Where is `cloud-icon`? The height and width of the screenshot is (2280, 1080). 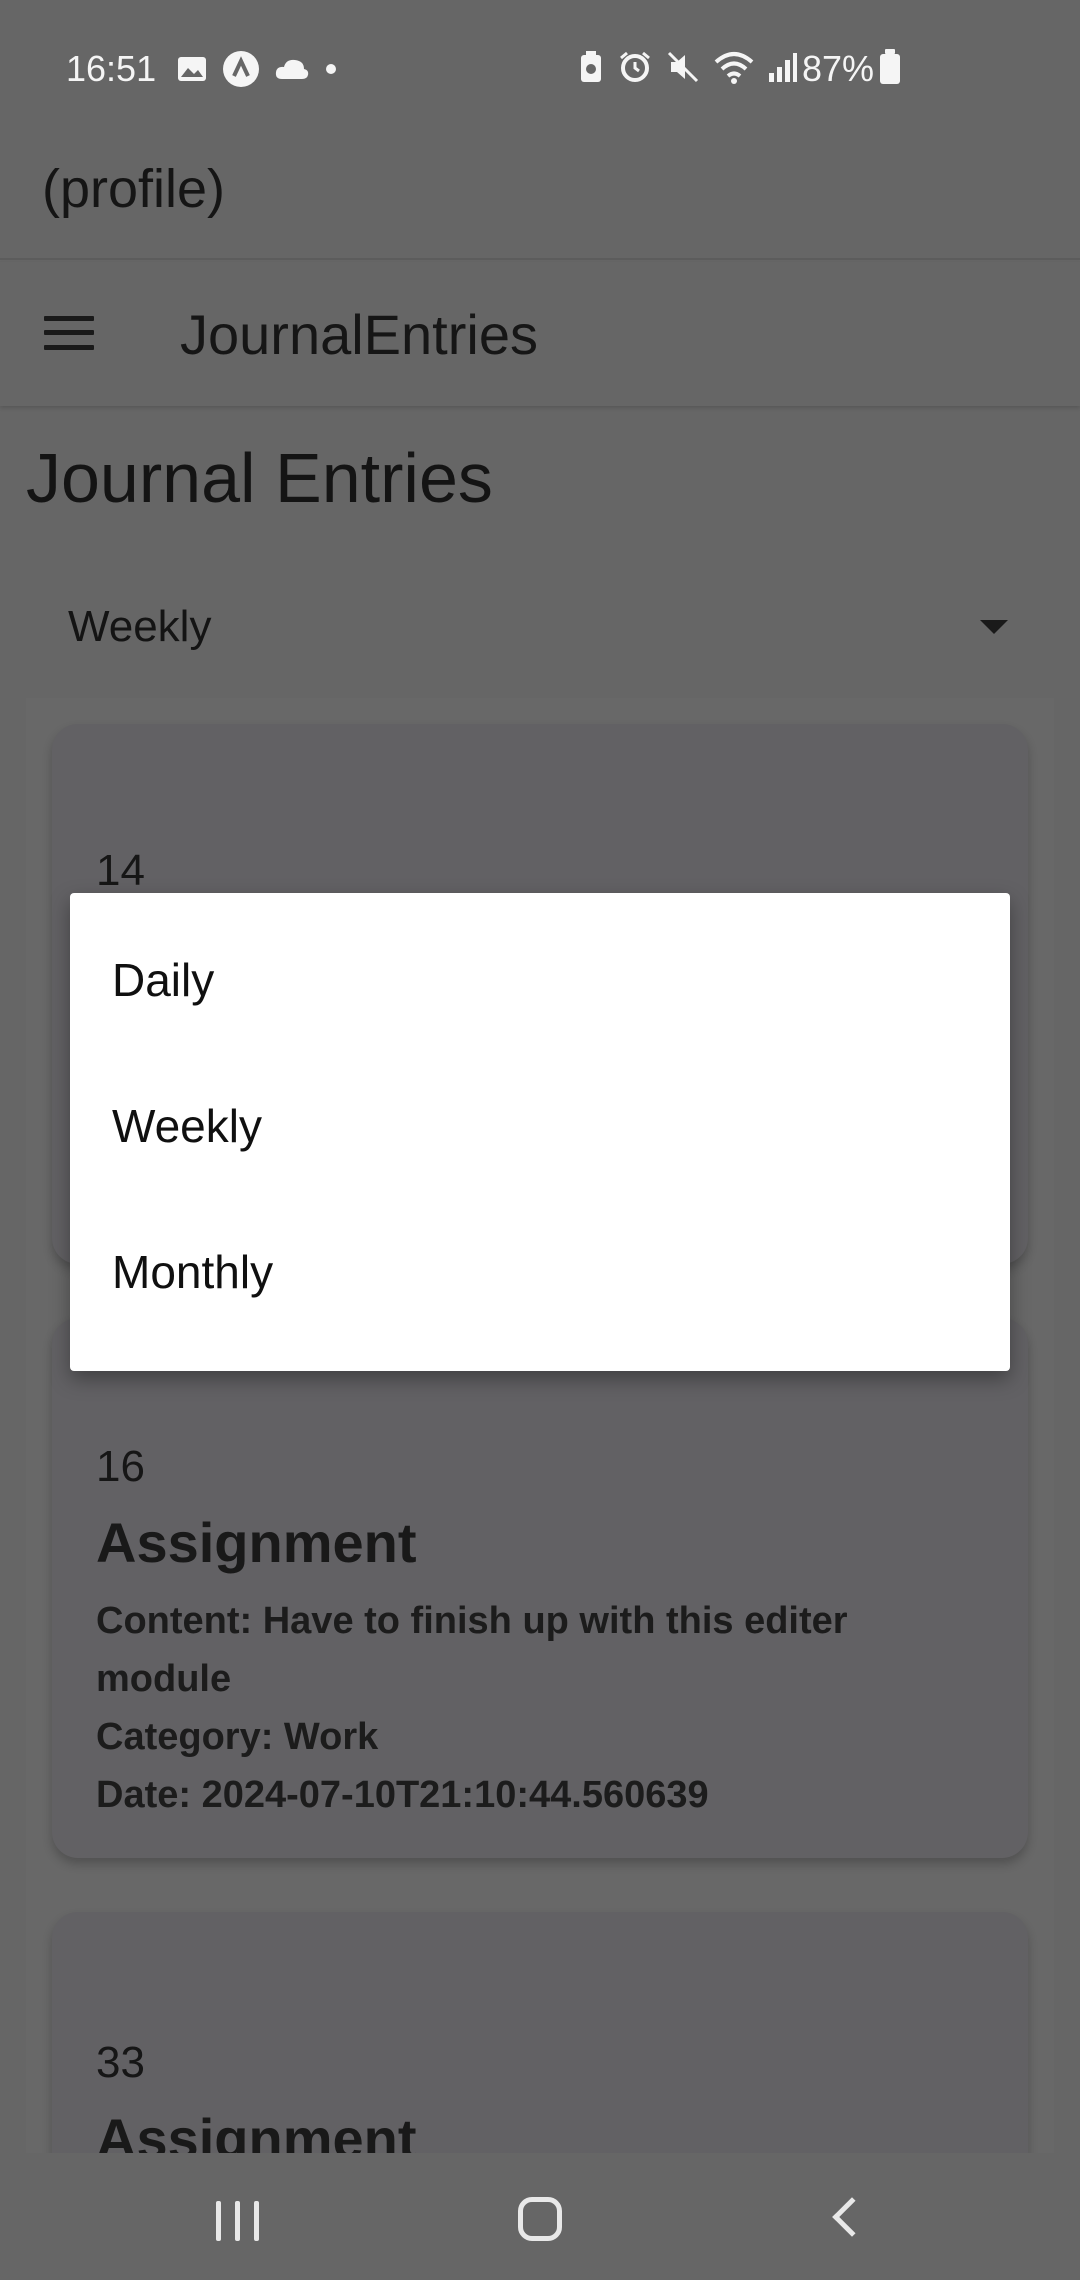
cloud-icon is located at coordinates (292, 69).